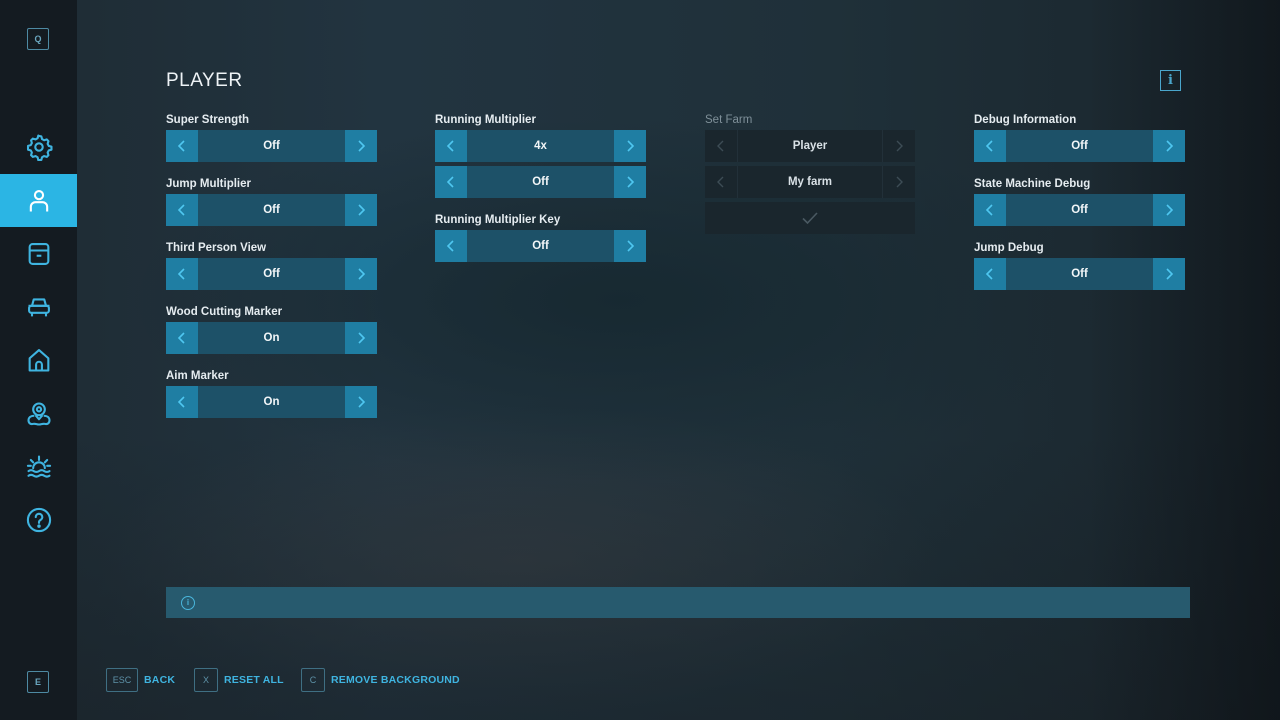 This screenshot has width=1280, height=720. I want to click on third-person-view-value: Off, so click(271, 274).